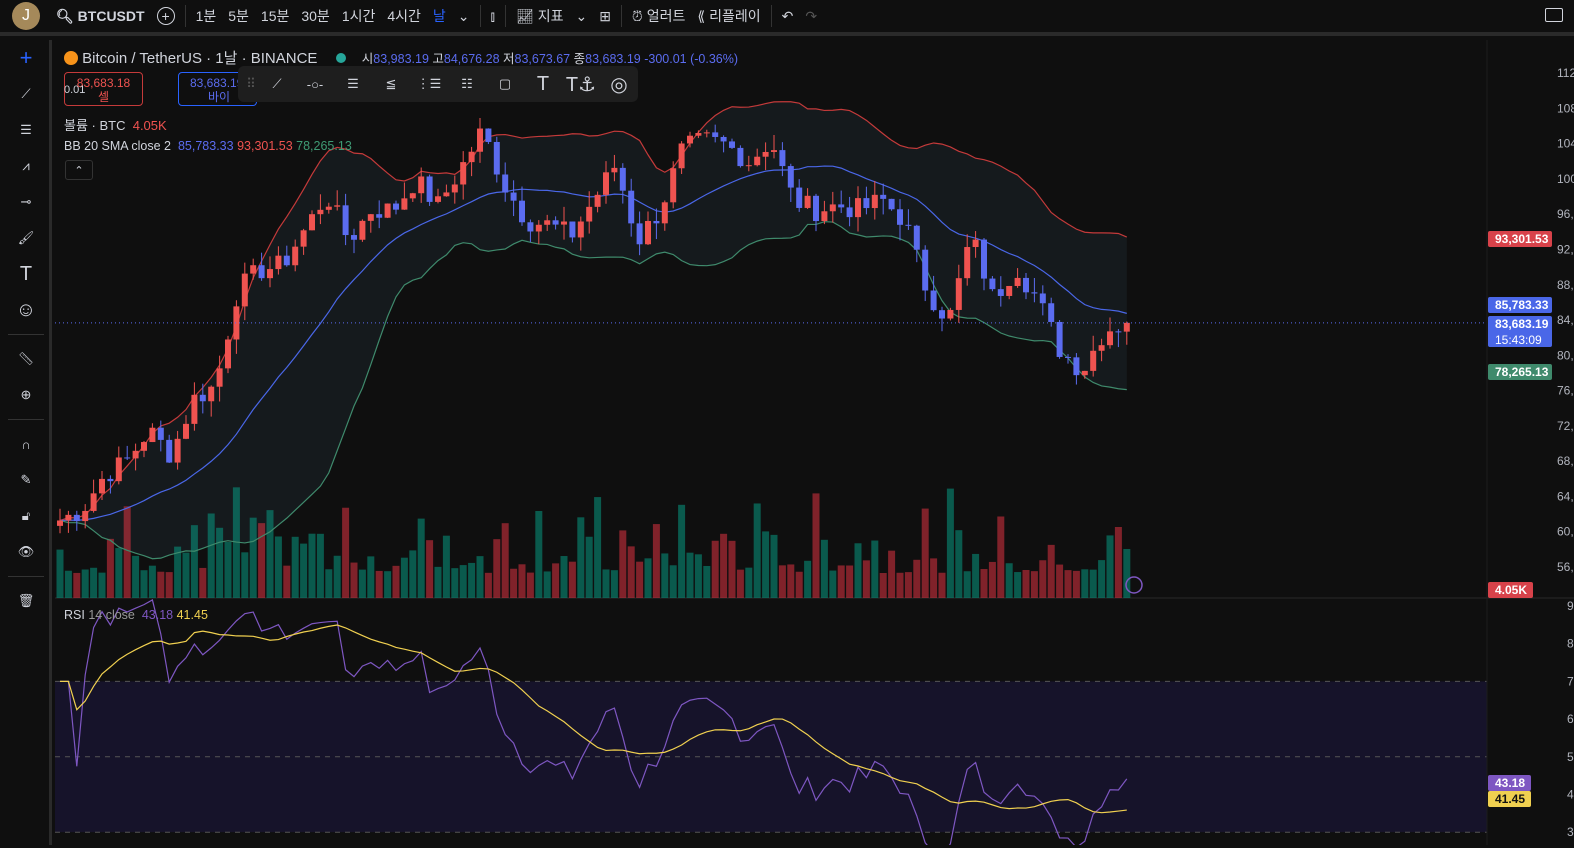  I want to click on forecast-tool: ⊸, so click(26, 202).